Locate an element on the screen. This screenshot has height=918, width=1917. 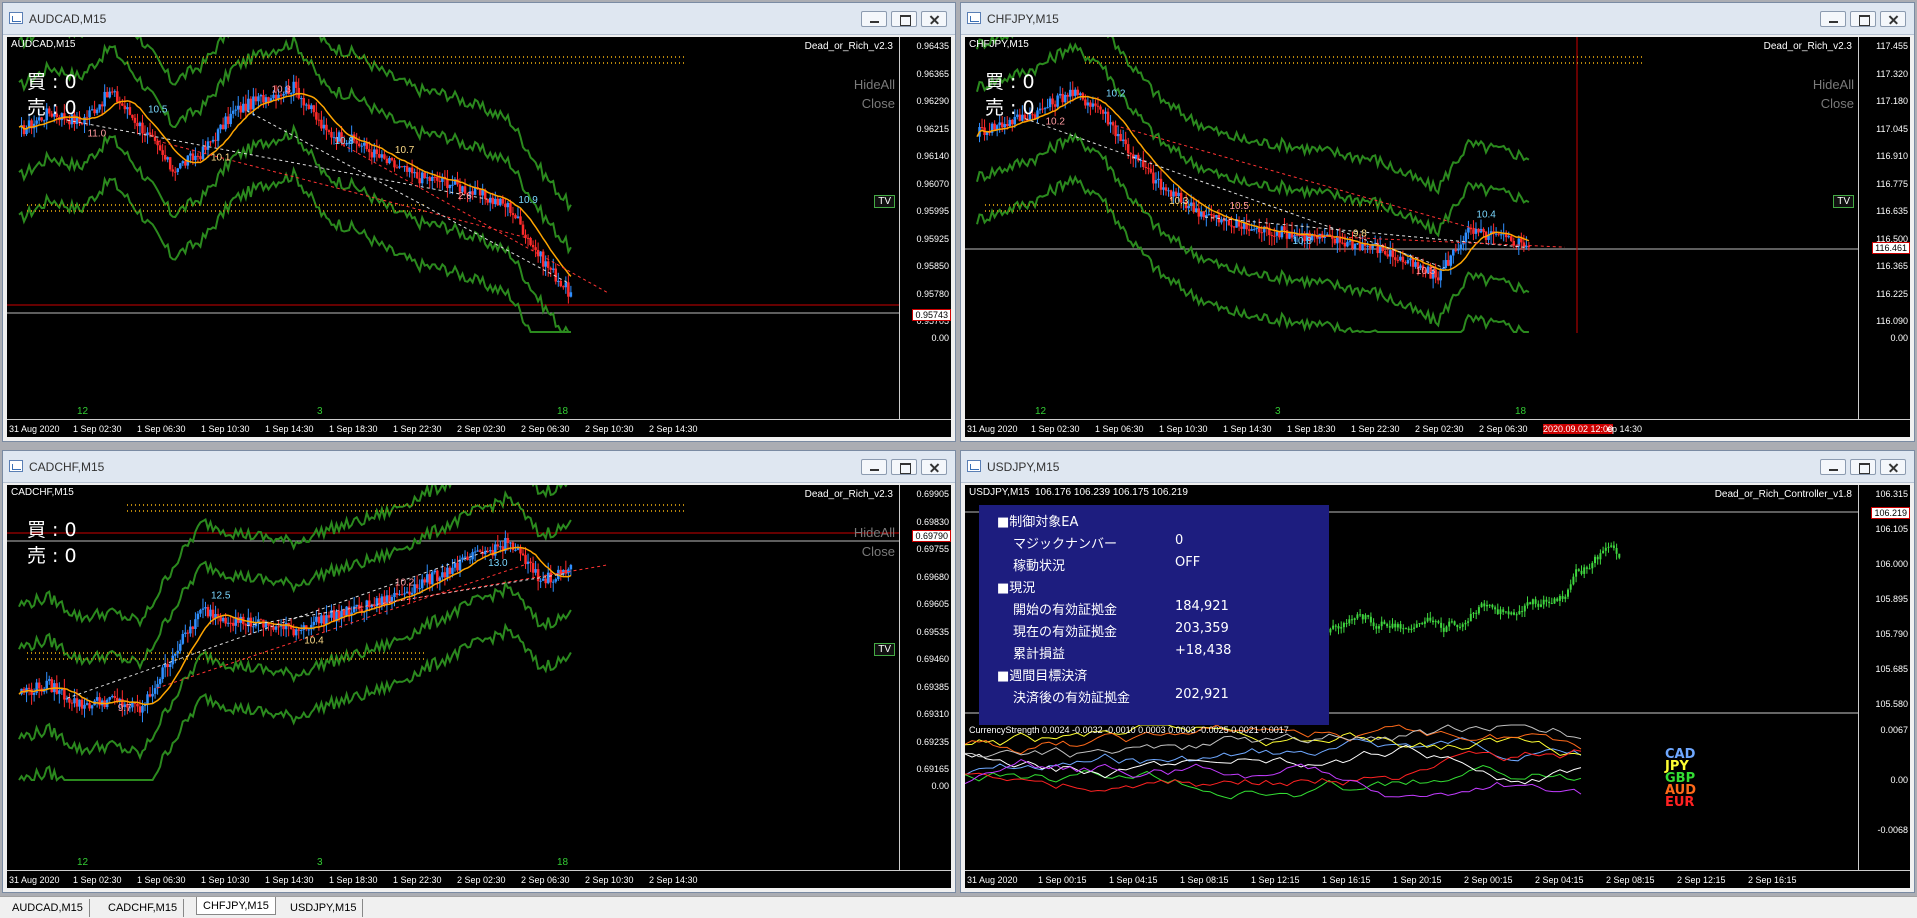
time-tick: 1 Sep 14:30 is located at coordinates (289, 880).